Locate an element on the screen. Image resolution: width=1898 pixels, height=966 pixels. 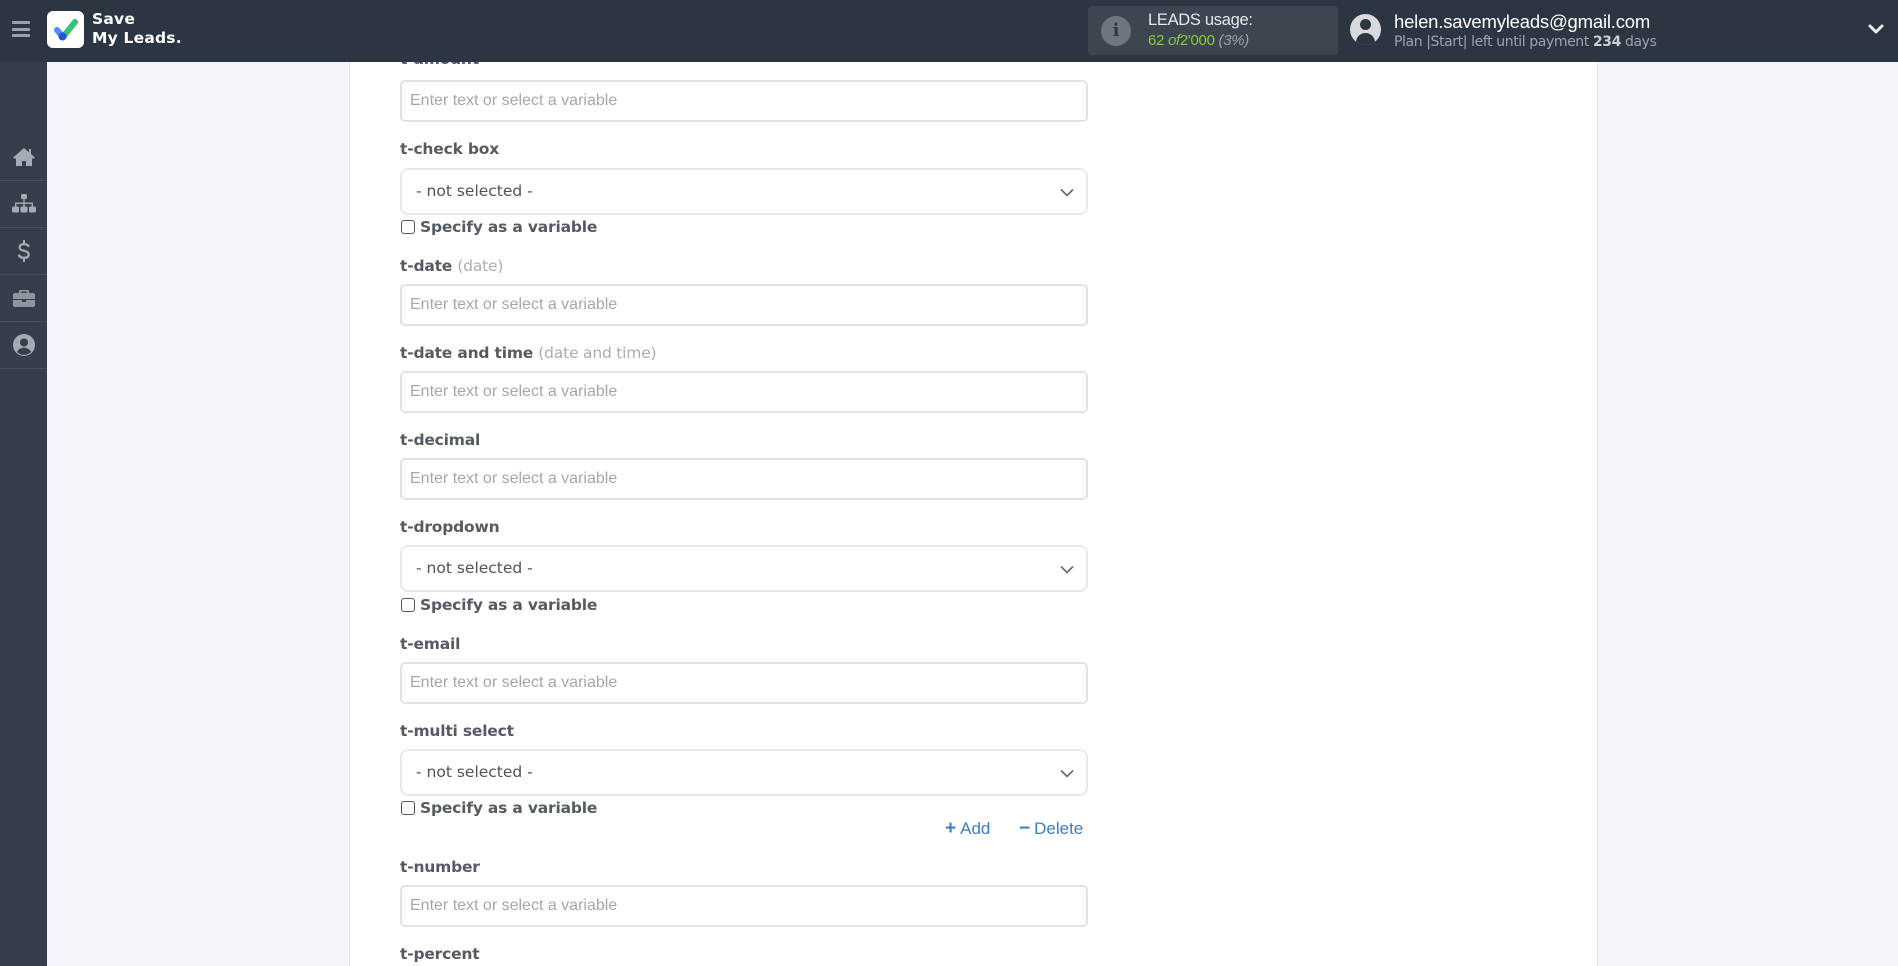
dollar-icon is located at coordinates (23, 251).